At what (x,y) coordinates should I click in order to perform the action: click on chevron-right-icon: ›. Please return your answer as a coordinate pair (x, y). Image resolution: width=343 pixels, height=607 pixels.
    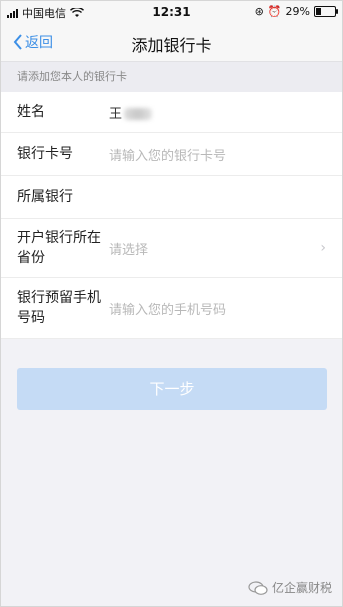
    Looking at the image, I should click on (323, 248).